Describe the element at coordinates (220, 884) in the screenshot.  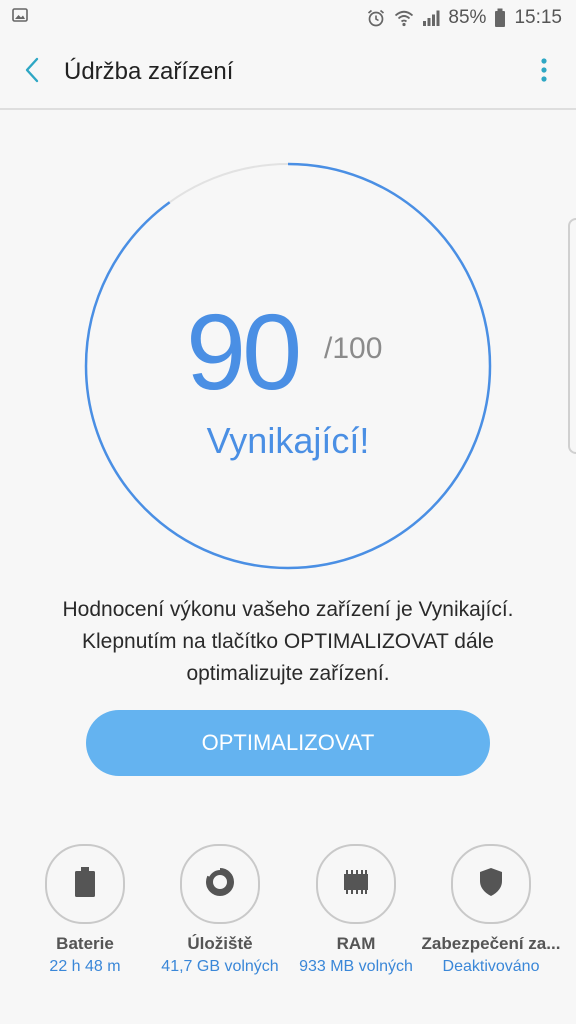
I see `storage-icon` at that location.